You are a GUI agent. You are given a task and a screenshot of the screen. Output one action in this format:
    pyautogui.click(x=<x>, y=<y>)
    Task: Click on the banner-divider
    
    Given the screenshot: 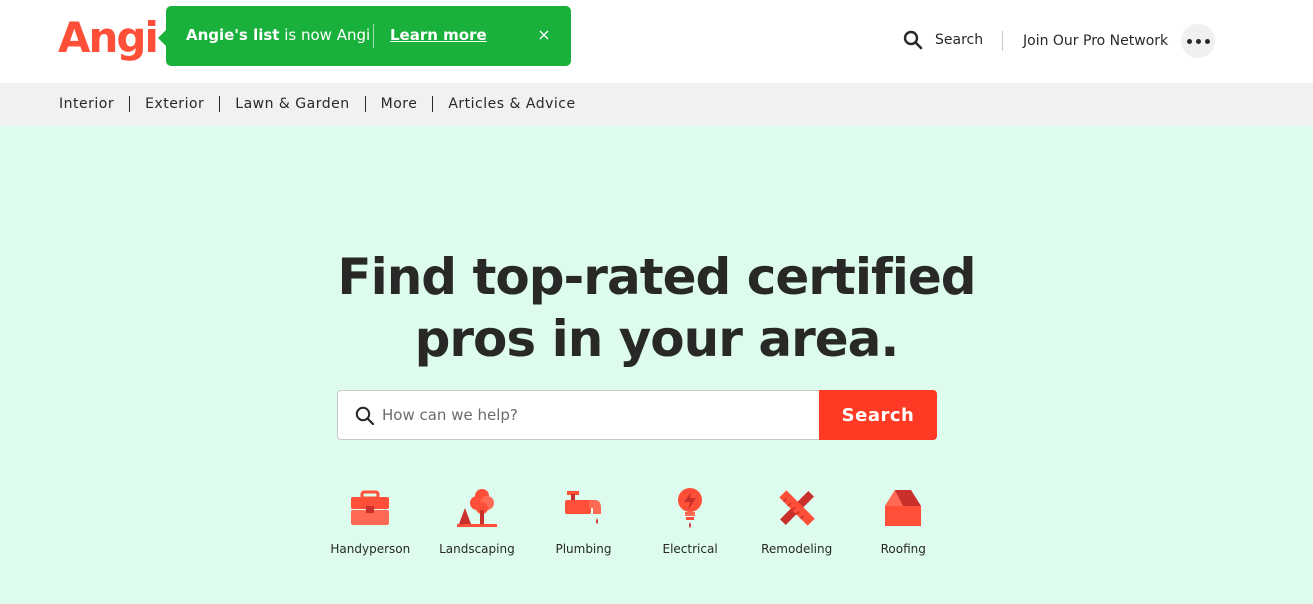 What is the action you would take?
    pyautogui.click(x=373, y=36)
    